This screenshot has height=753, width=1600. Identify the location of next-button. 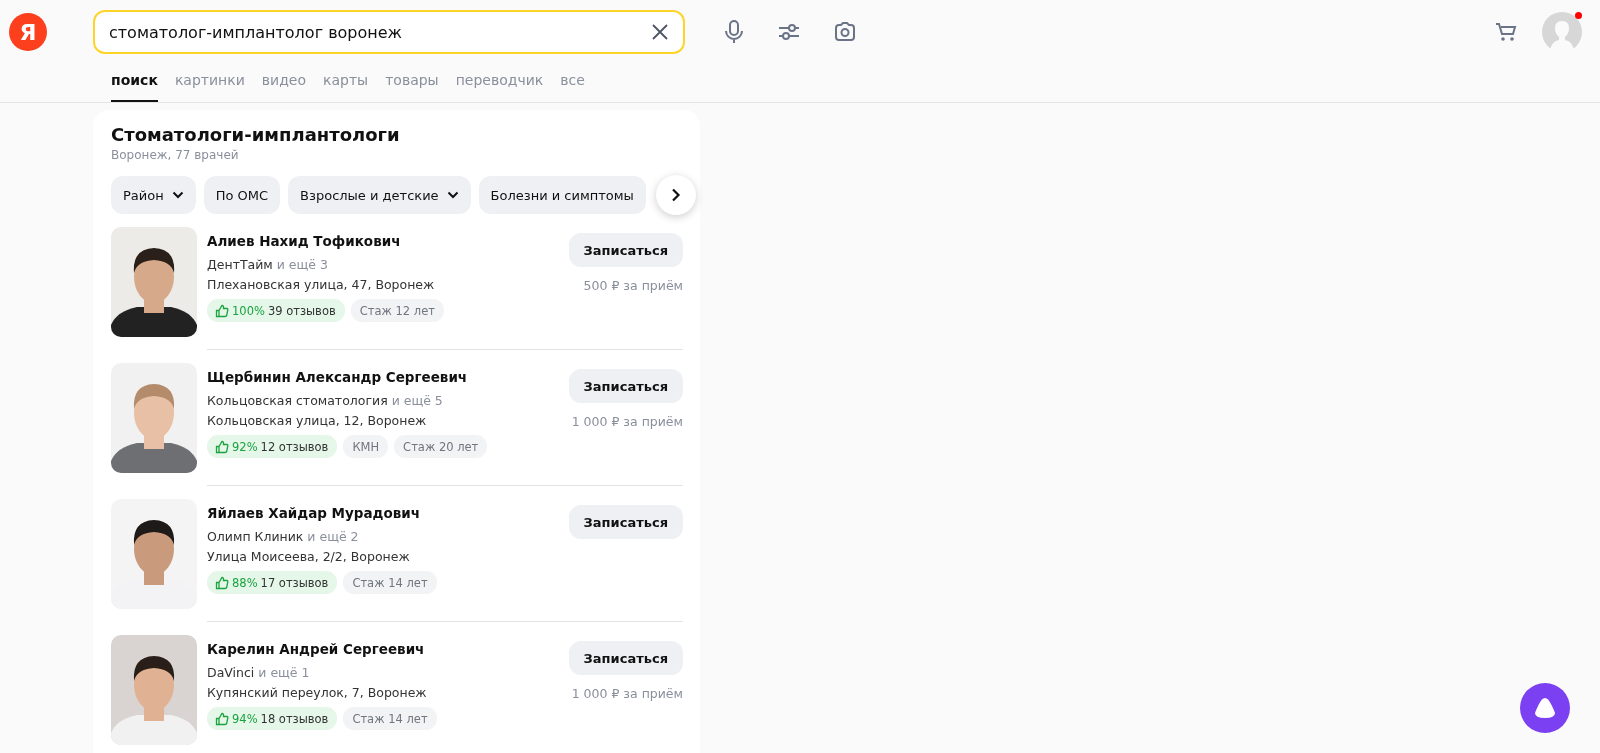
(676, 195).